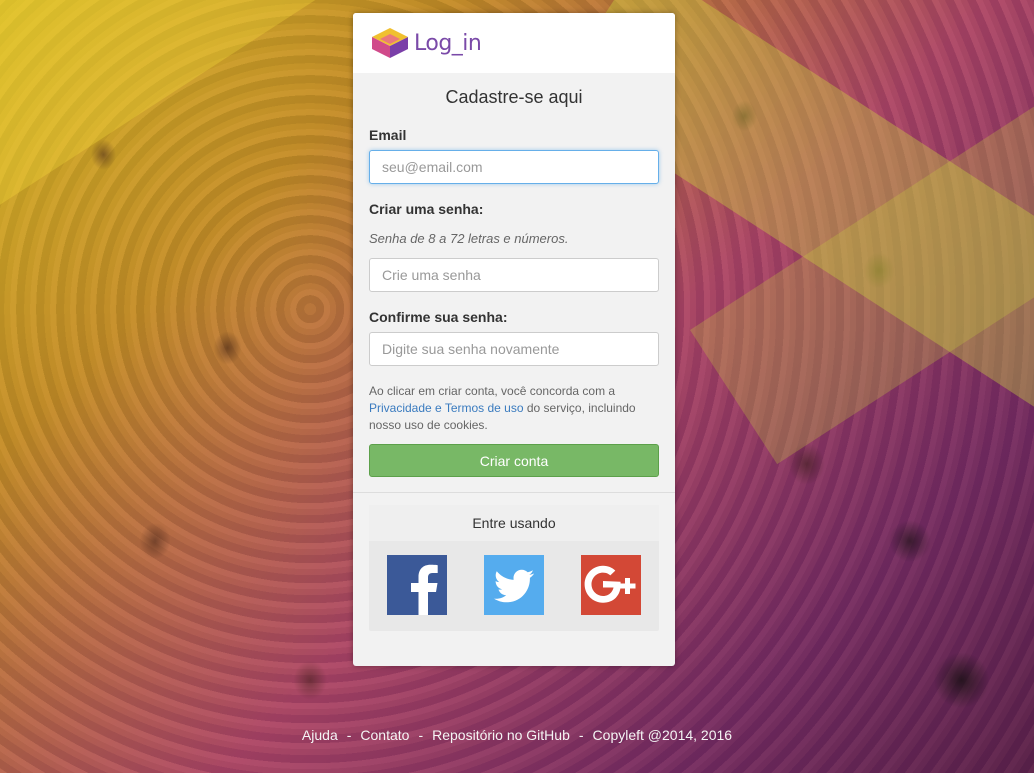 The width and height of the screenshot is (1034, 773). What do you see at coordinates (514, 585) in the screenshot?
I see `twitter-icon` at bounding box center [514, 585].